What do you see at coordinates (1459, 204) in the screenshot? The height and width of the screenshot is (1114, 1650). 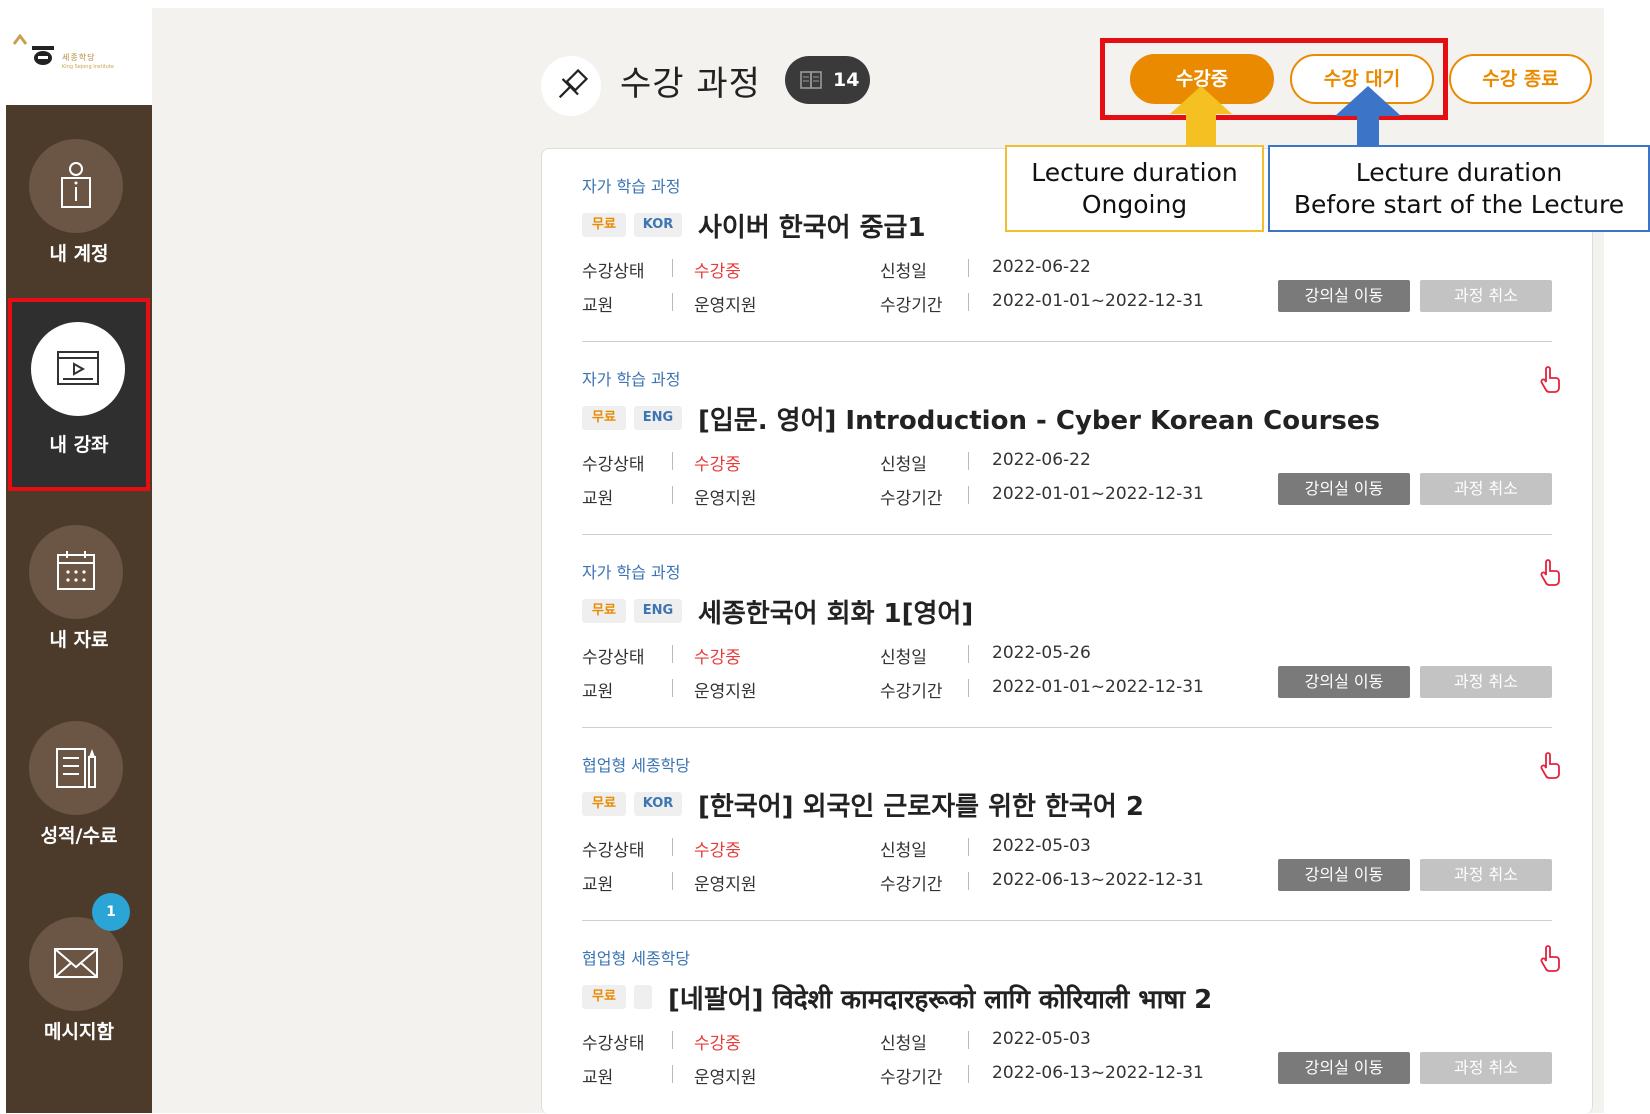 I see `annotation-line: Before start of the Lecture` at bounding box center [1459, 204].